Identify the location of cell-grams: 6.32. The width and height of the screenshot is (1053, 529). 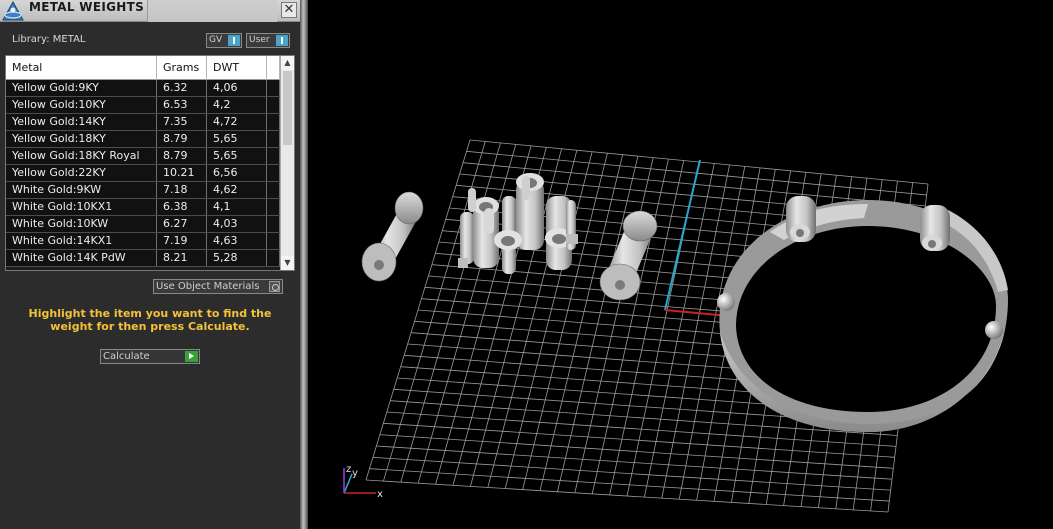
(182, 88).